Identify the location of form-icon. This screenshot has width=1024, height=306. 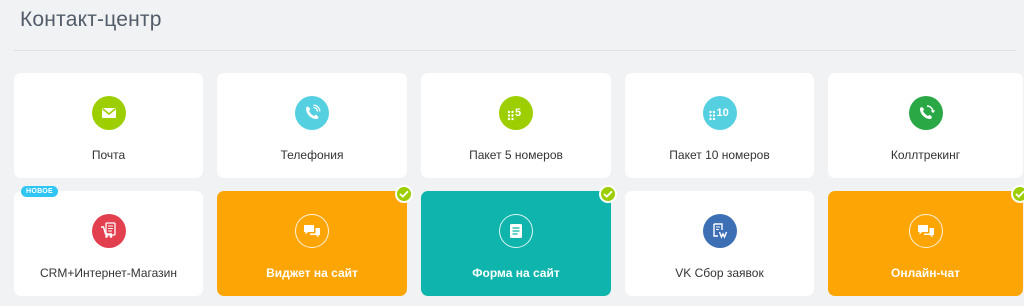
(516, 231).